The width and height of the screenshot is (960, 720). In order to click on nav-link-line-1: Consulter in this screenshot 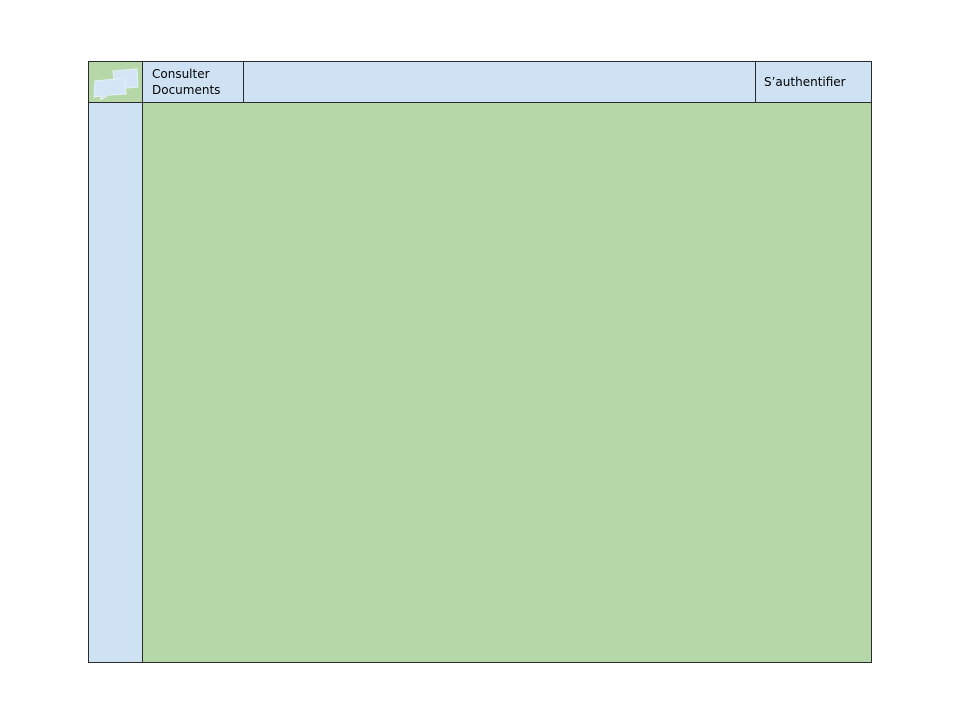, I will do `click(181, 74)`.